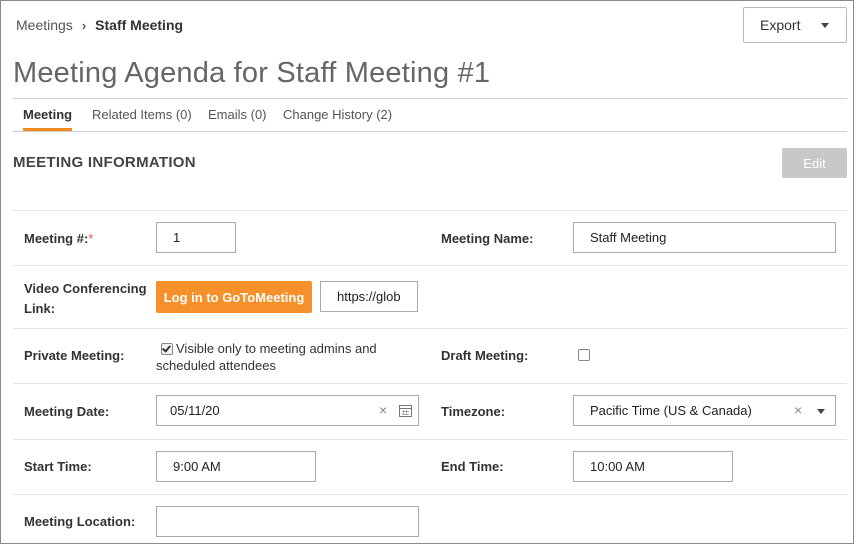 Image resolution: width=854 pixels, height=544 pixels. Describe the element at coordinates (216, 365) in the screenshot. I see `private-meeting-text-line2: scheduled attendees` at that location.